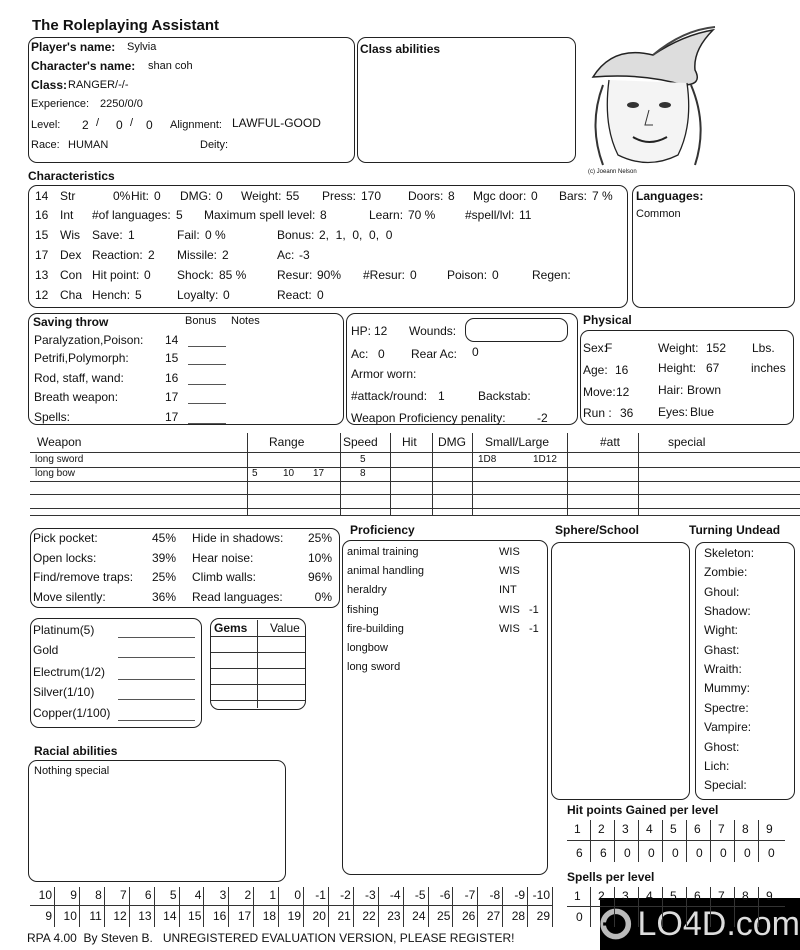  What do you see at coordinates (373, 667) in the screenshot?
I see `proficiency-name: long sword` at bounding box center [373, 667].